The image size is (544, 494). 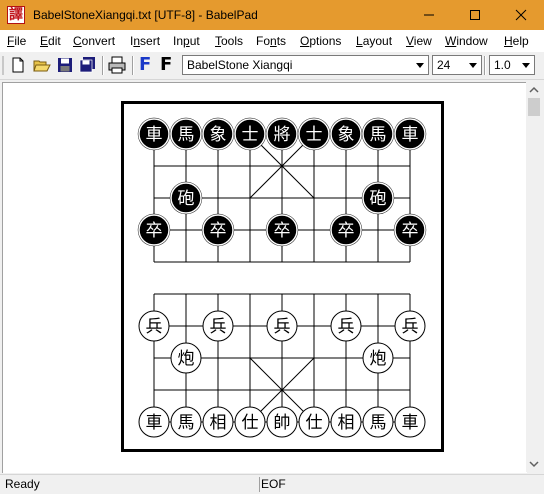 What do you see at coordinates (534, 277) in the screenshot?
I see `vertical-scrollbar` at bounding box center [534, 277].